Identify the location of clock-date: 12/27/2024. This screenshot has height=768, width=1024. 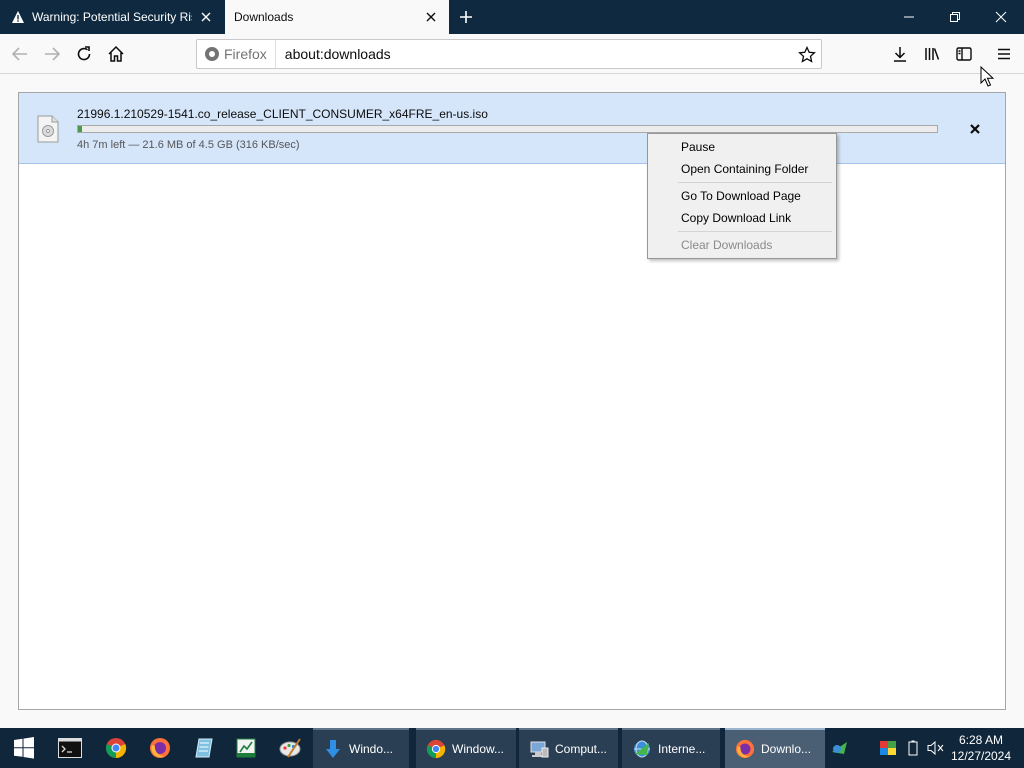
(981, 756).